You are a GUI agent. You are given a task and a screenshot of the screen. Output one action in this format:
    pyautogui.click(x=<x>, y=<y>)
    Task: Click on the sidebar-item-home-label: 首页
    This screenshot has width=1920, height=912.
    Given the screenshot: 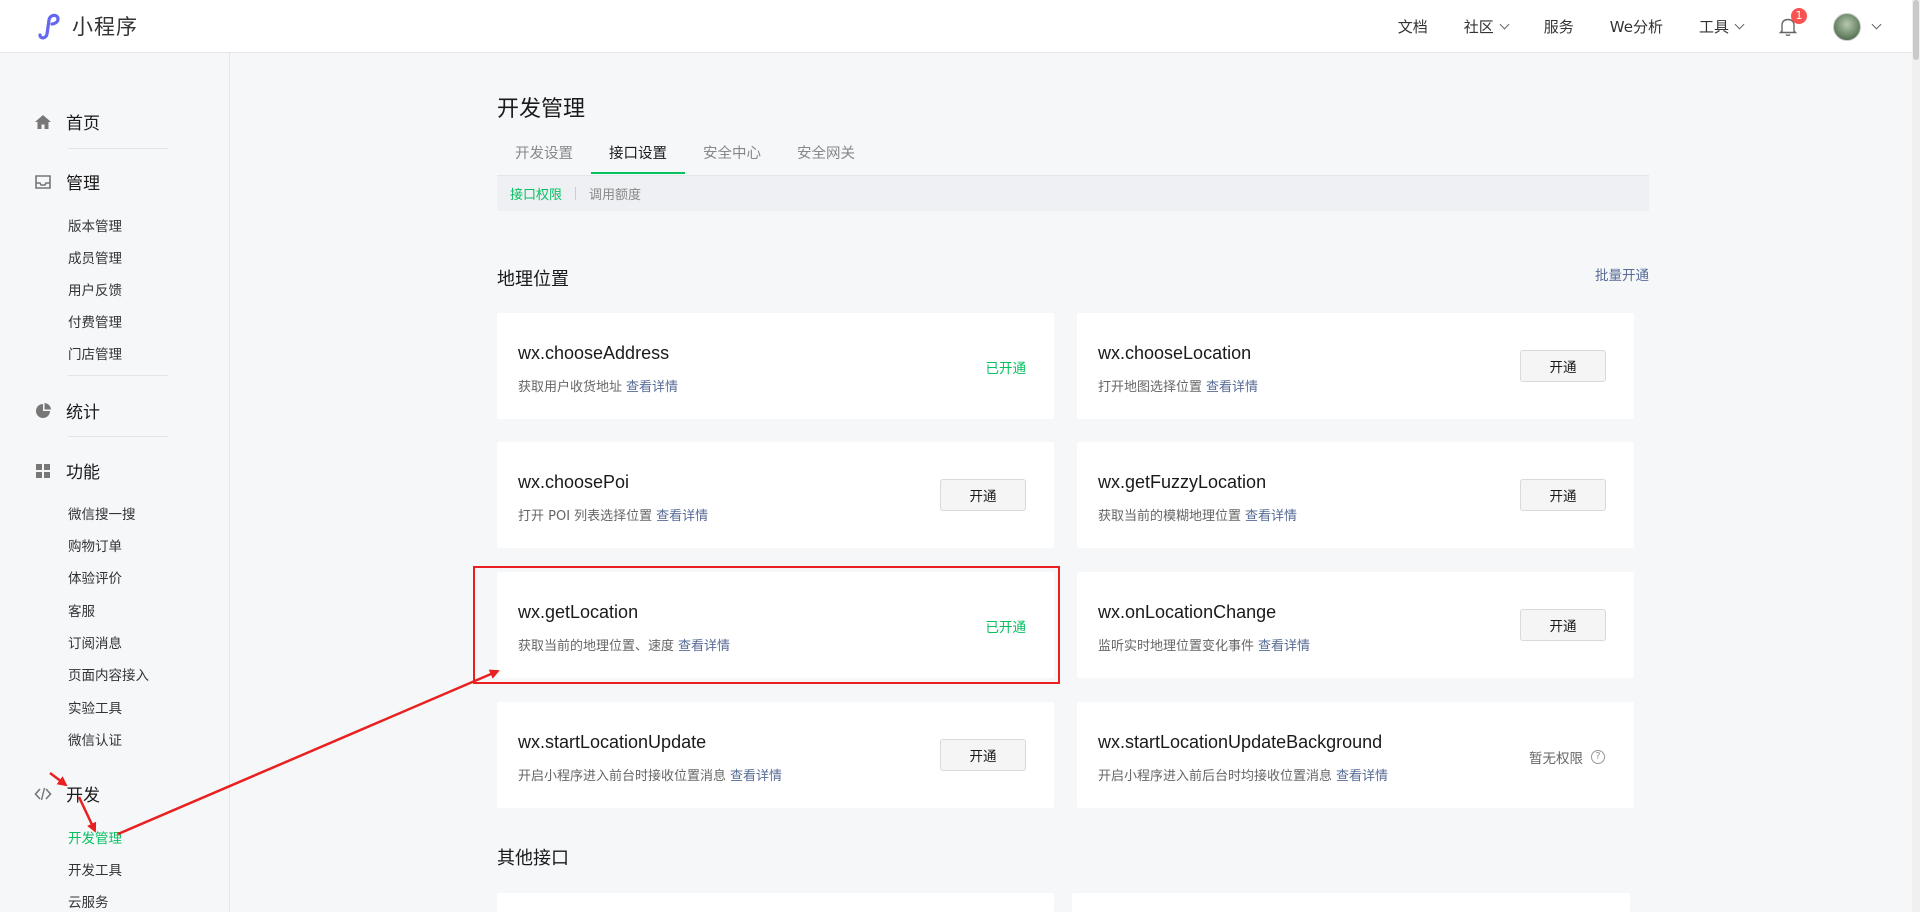 What is the action you would take?
    pyautogui.click(x=83, y=124)
    